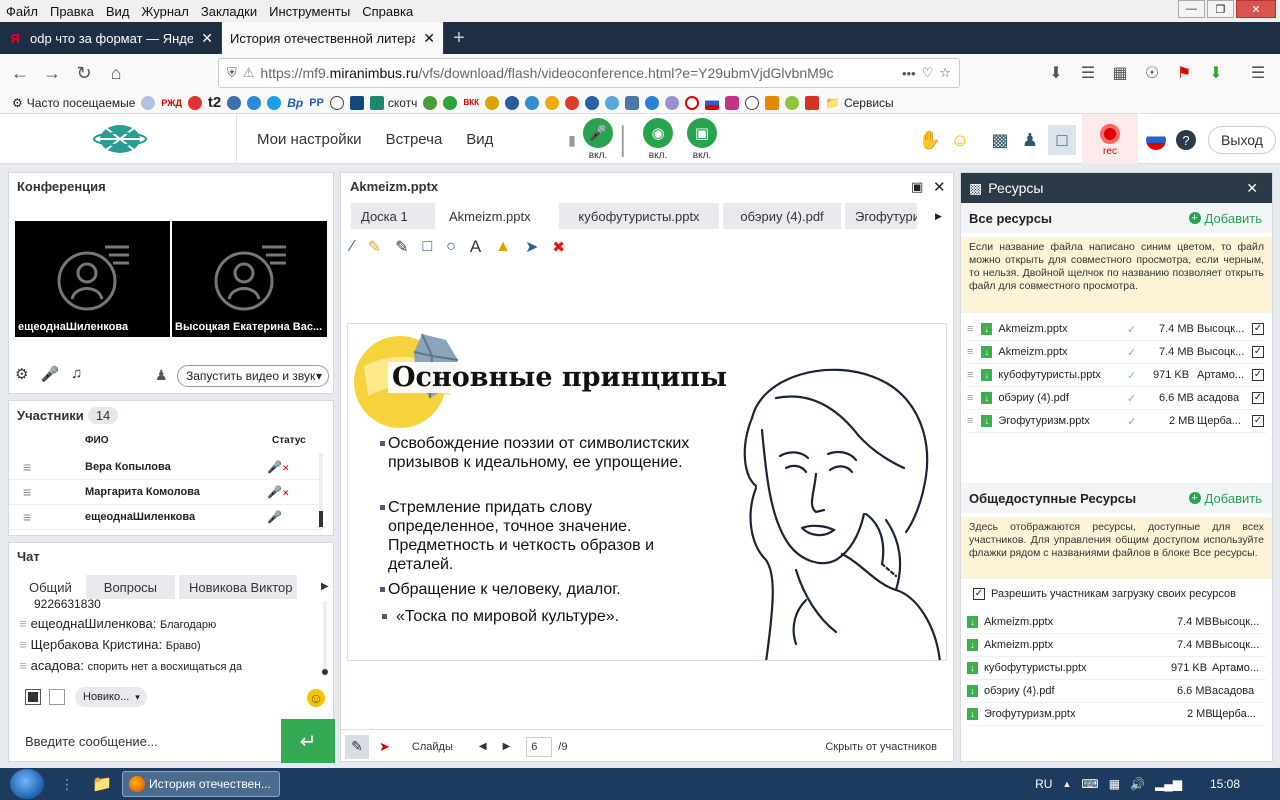 The height and width of the screenshot is (800, 1280). What do you see at coordinates (1137, 784) in the screenshot?
I see `volume-icon: 🔊` at bounding box center [1137, 784].